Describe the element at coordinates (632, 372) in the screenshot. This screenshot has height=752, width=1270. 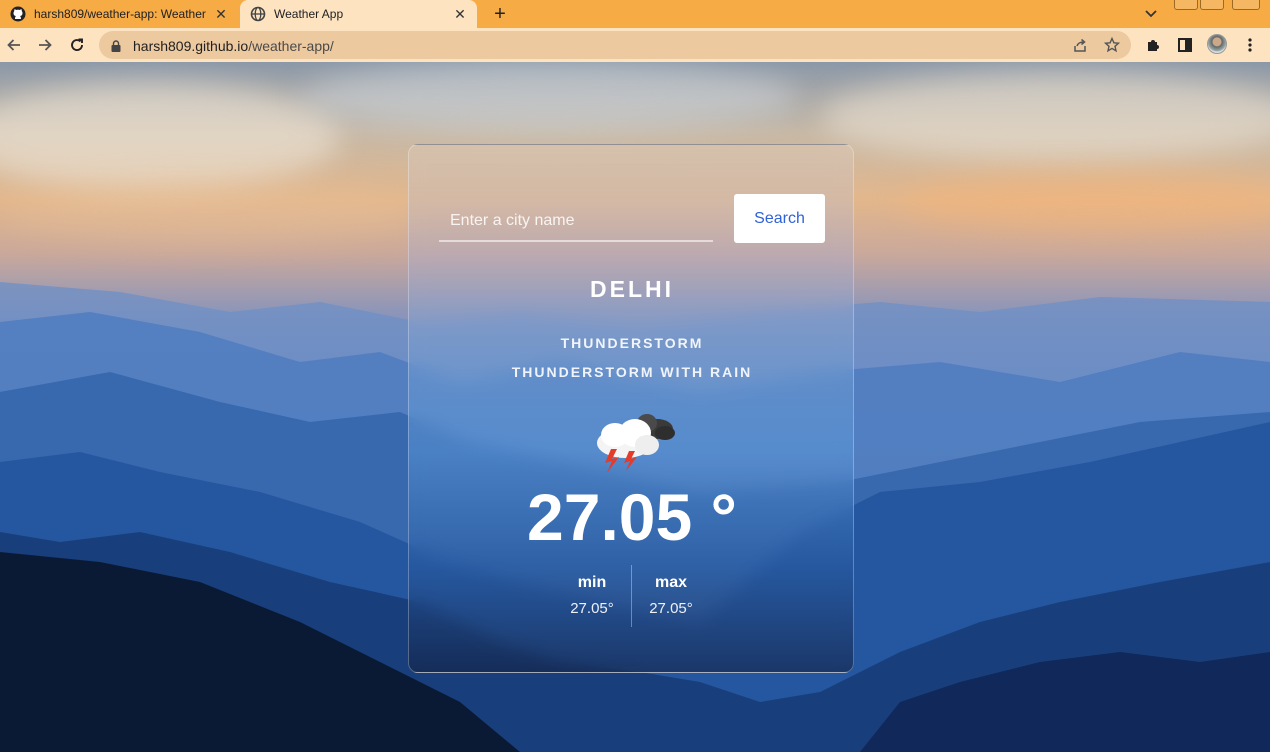
I see `weather-description: THUNDERSTORM WITH RAIN` at that location.